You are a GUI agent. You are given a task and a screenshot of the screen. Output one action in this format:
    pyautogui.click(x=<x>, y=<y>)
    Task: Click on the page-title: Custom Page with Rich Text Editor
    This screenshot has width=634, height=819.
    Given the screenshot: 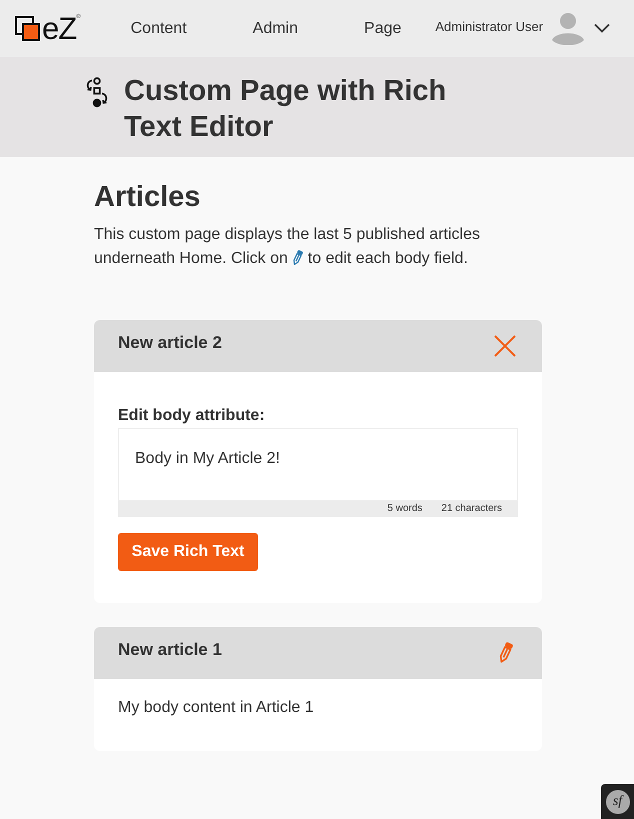 What is the action you would take?
    pyautogui.click(x=286, y=109)
    